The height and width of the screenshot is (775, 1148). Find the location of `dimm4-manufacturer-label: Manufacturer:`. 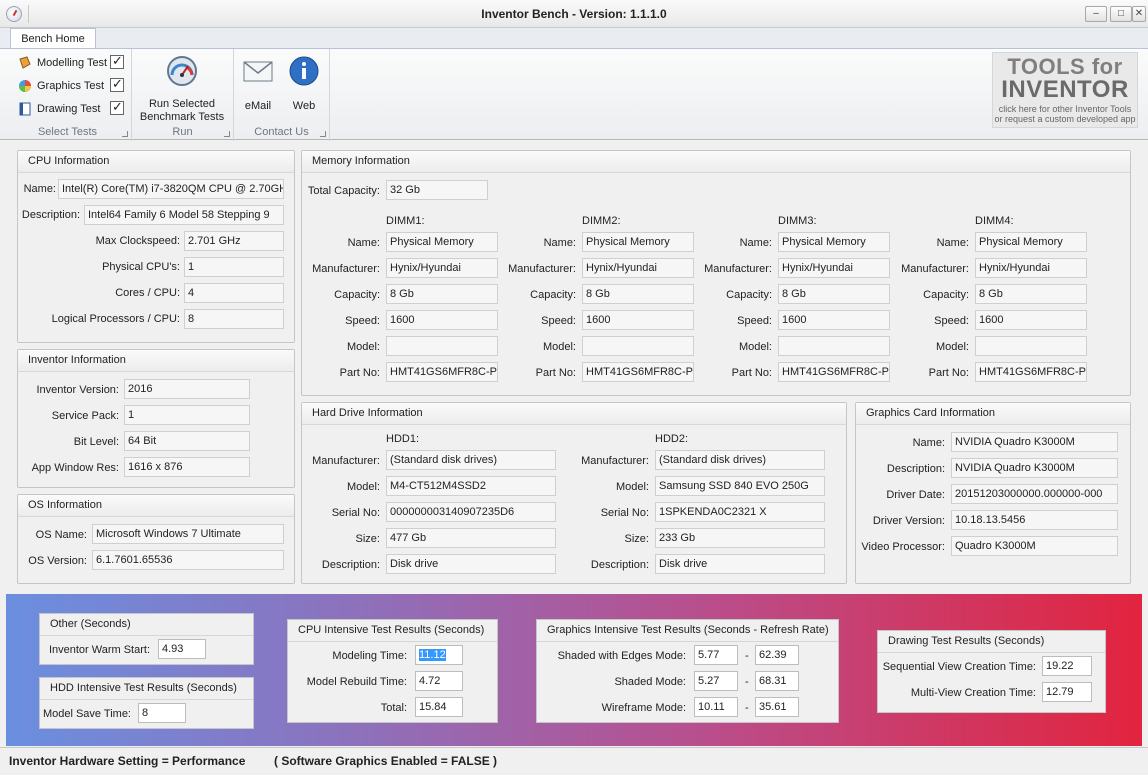

dimm4-manufacturer-label: Manufacturer: is located at coordinates (935, 269).